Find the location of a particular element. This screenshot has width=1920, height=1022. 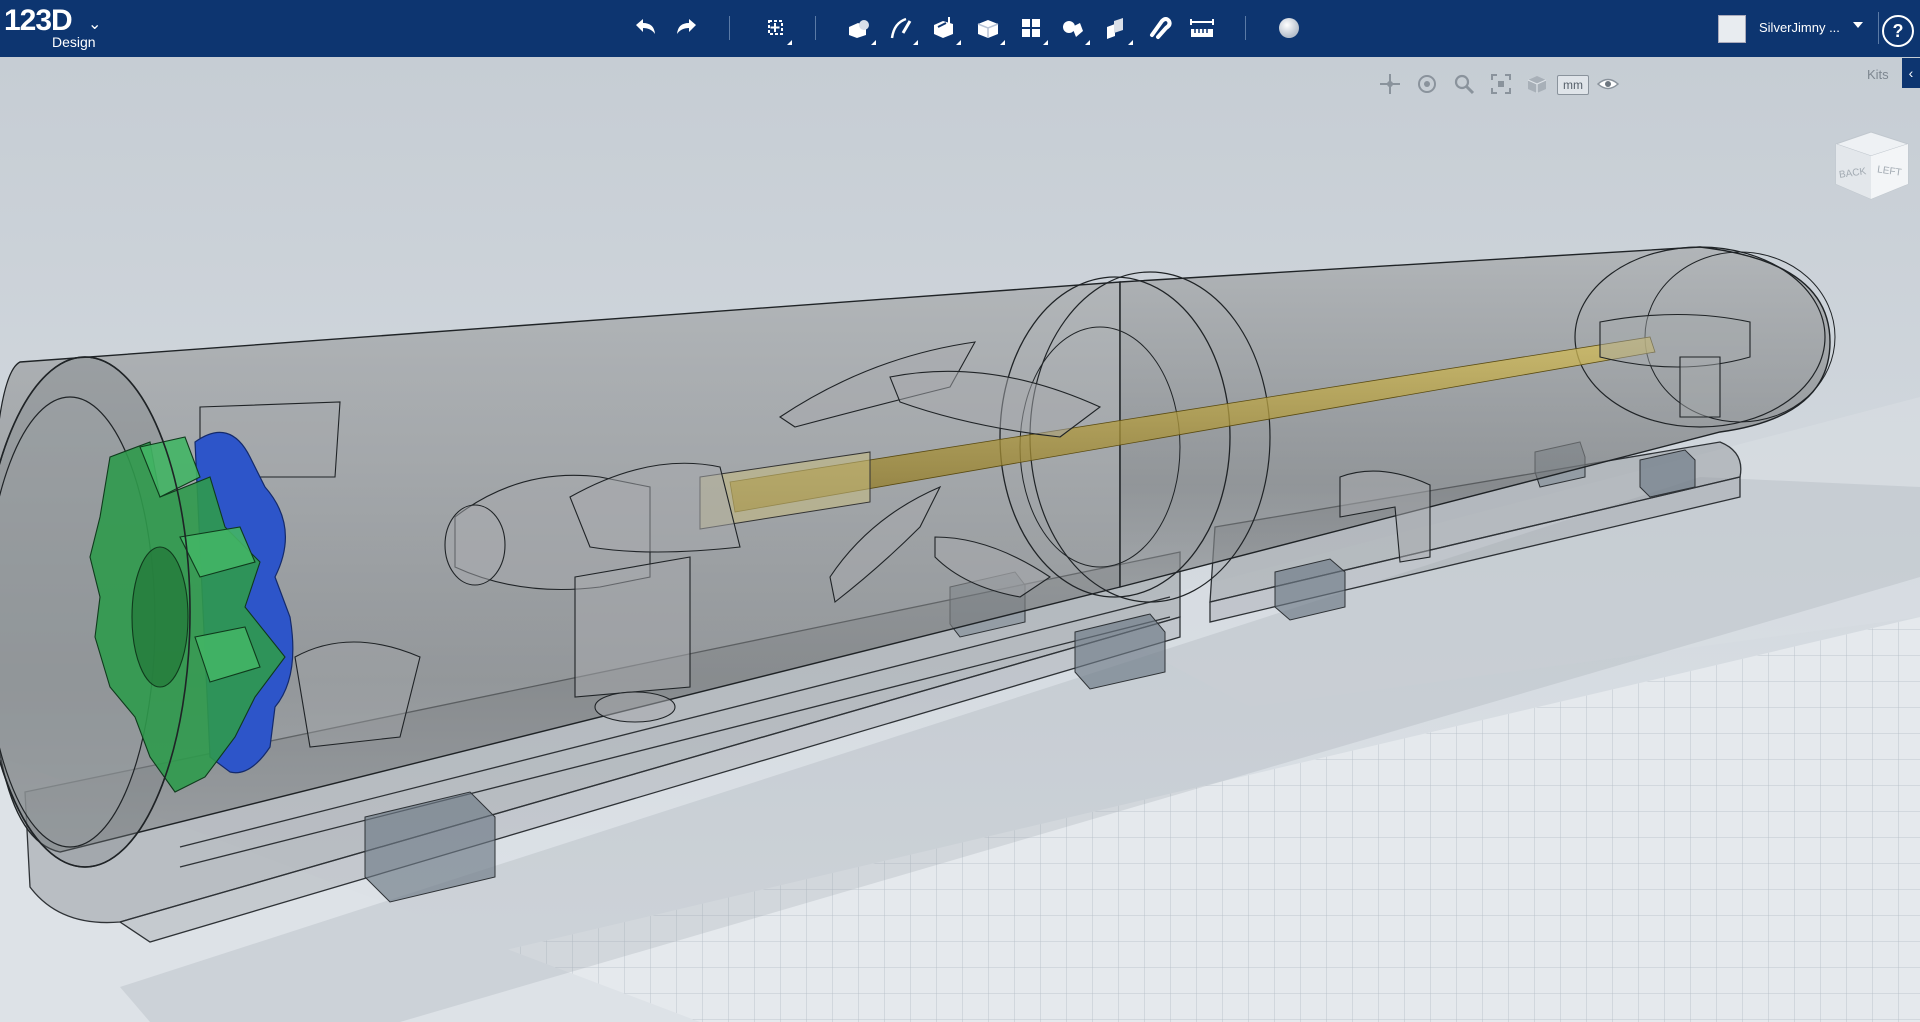

app-menu-chevron-icon: ⌄ is located at coordinates (94, 24).